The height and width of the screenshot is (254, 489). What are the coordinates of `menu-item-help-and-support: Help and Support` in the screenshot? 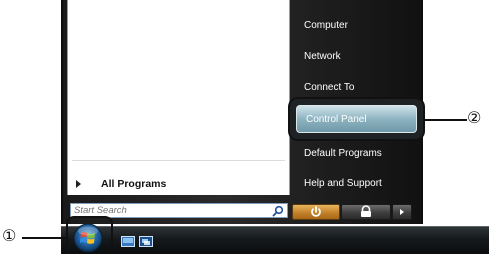 It's located at (343, 183).